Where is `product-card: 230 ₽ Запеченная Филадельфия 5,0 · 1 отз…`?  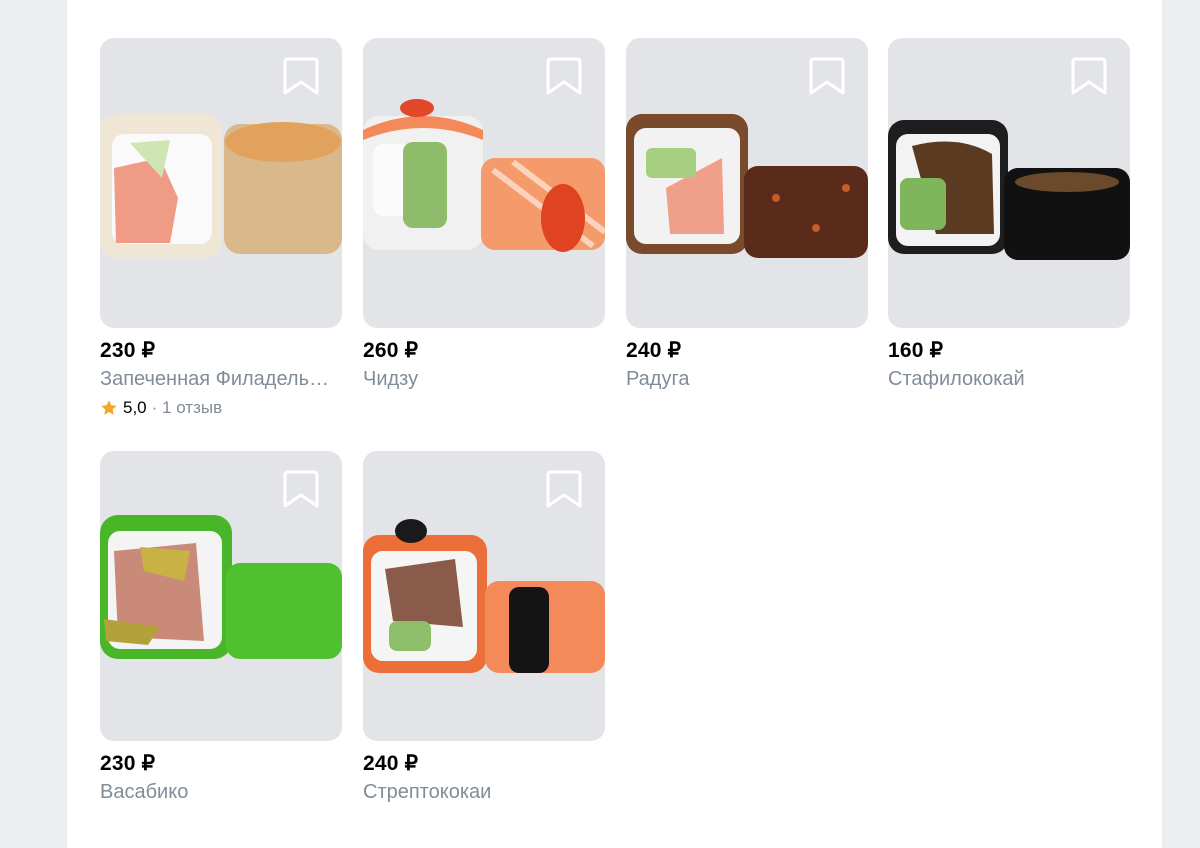
product-card: 230 ₽ Запеченная Филадельфия 5,0 · 1 отз… is located at coordinates (221, 228).